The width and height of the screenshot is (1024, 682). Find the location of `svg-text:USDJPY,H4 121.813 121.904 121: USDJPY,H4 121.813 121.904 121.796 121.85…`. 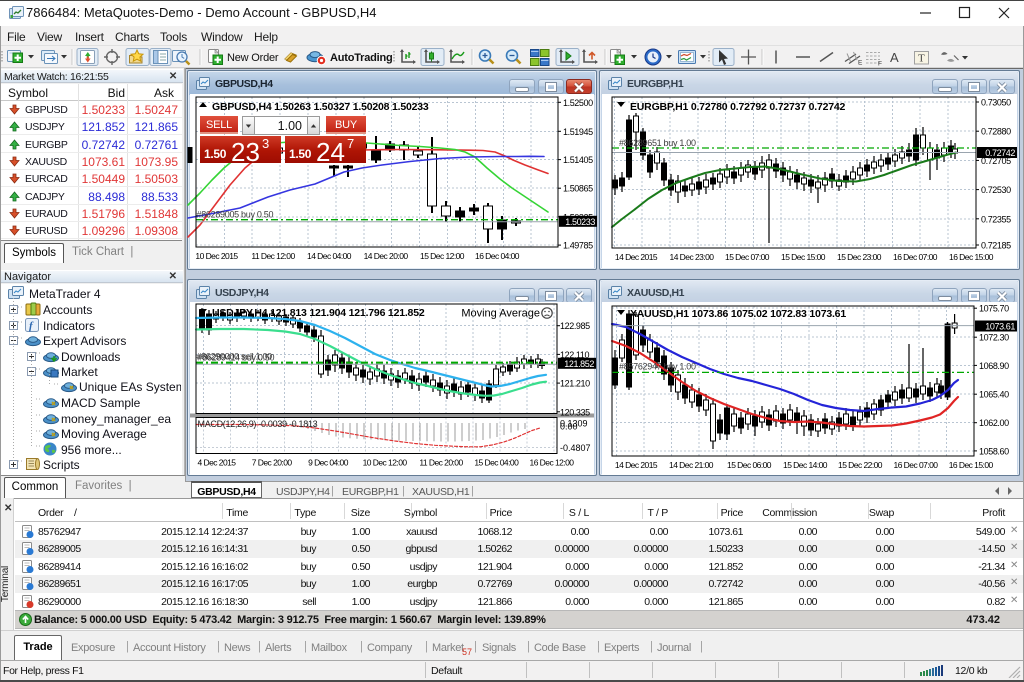

svg-text:USDJPY,H4 121.813 121.904 121: USDJPY,H4 121.813 121.904 121.796 121.85… is located at coordinates (318, 313).